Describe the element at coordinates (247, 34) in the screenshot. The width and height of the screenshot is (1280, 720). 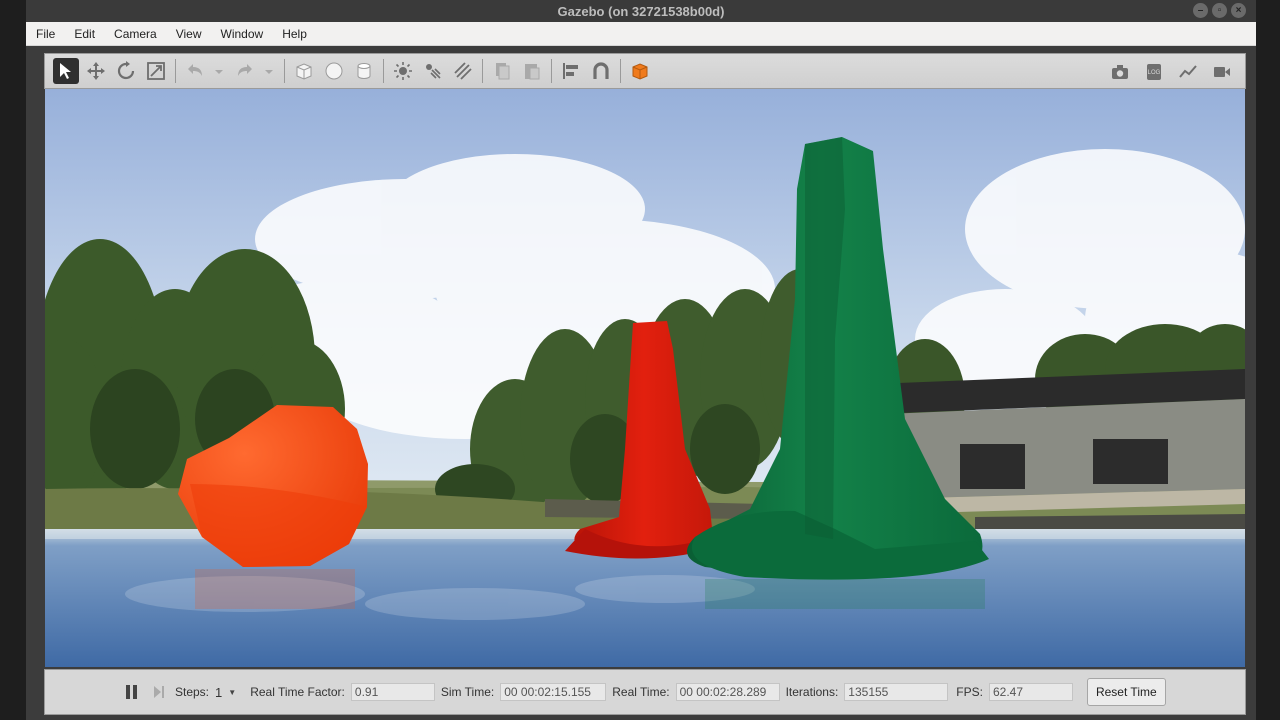
I see `menu-window: Window` at that location.